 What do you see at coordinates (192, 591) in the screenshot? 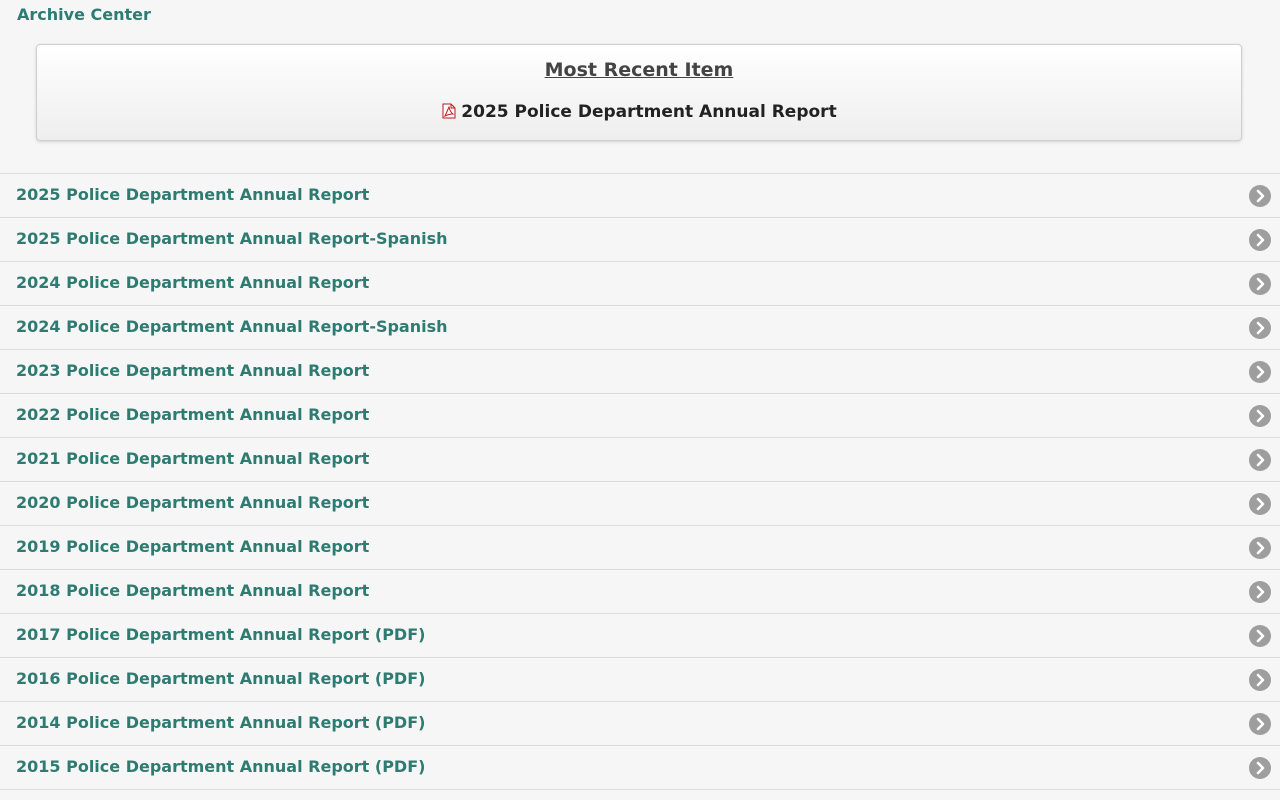
I see `archive-item-label: 2018 Police Department Annual Report` at bounding box center [192, 591].